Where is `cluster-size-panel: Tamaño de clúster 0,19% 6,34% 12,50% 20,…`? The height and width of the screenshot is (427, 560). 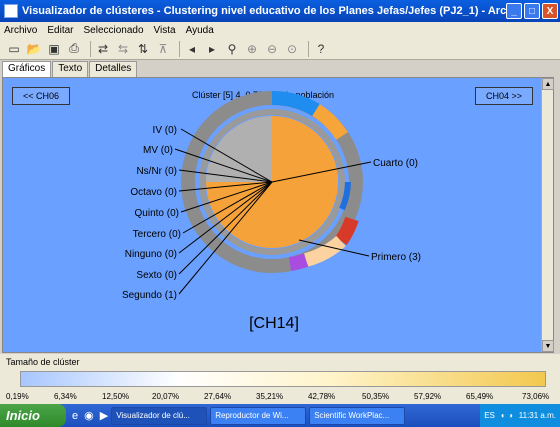 cluster-size-panel: Tamaño de clúster 0,19% 6,34% 12,50% 20,… is located at coordinates (280, 379).